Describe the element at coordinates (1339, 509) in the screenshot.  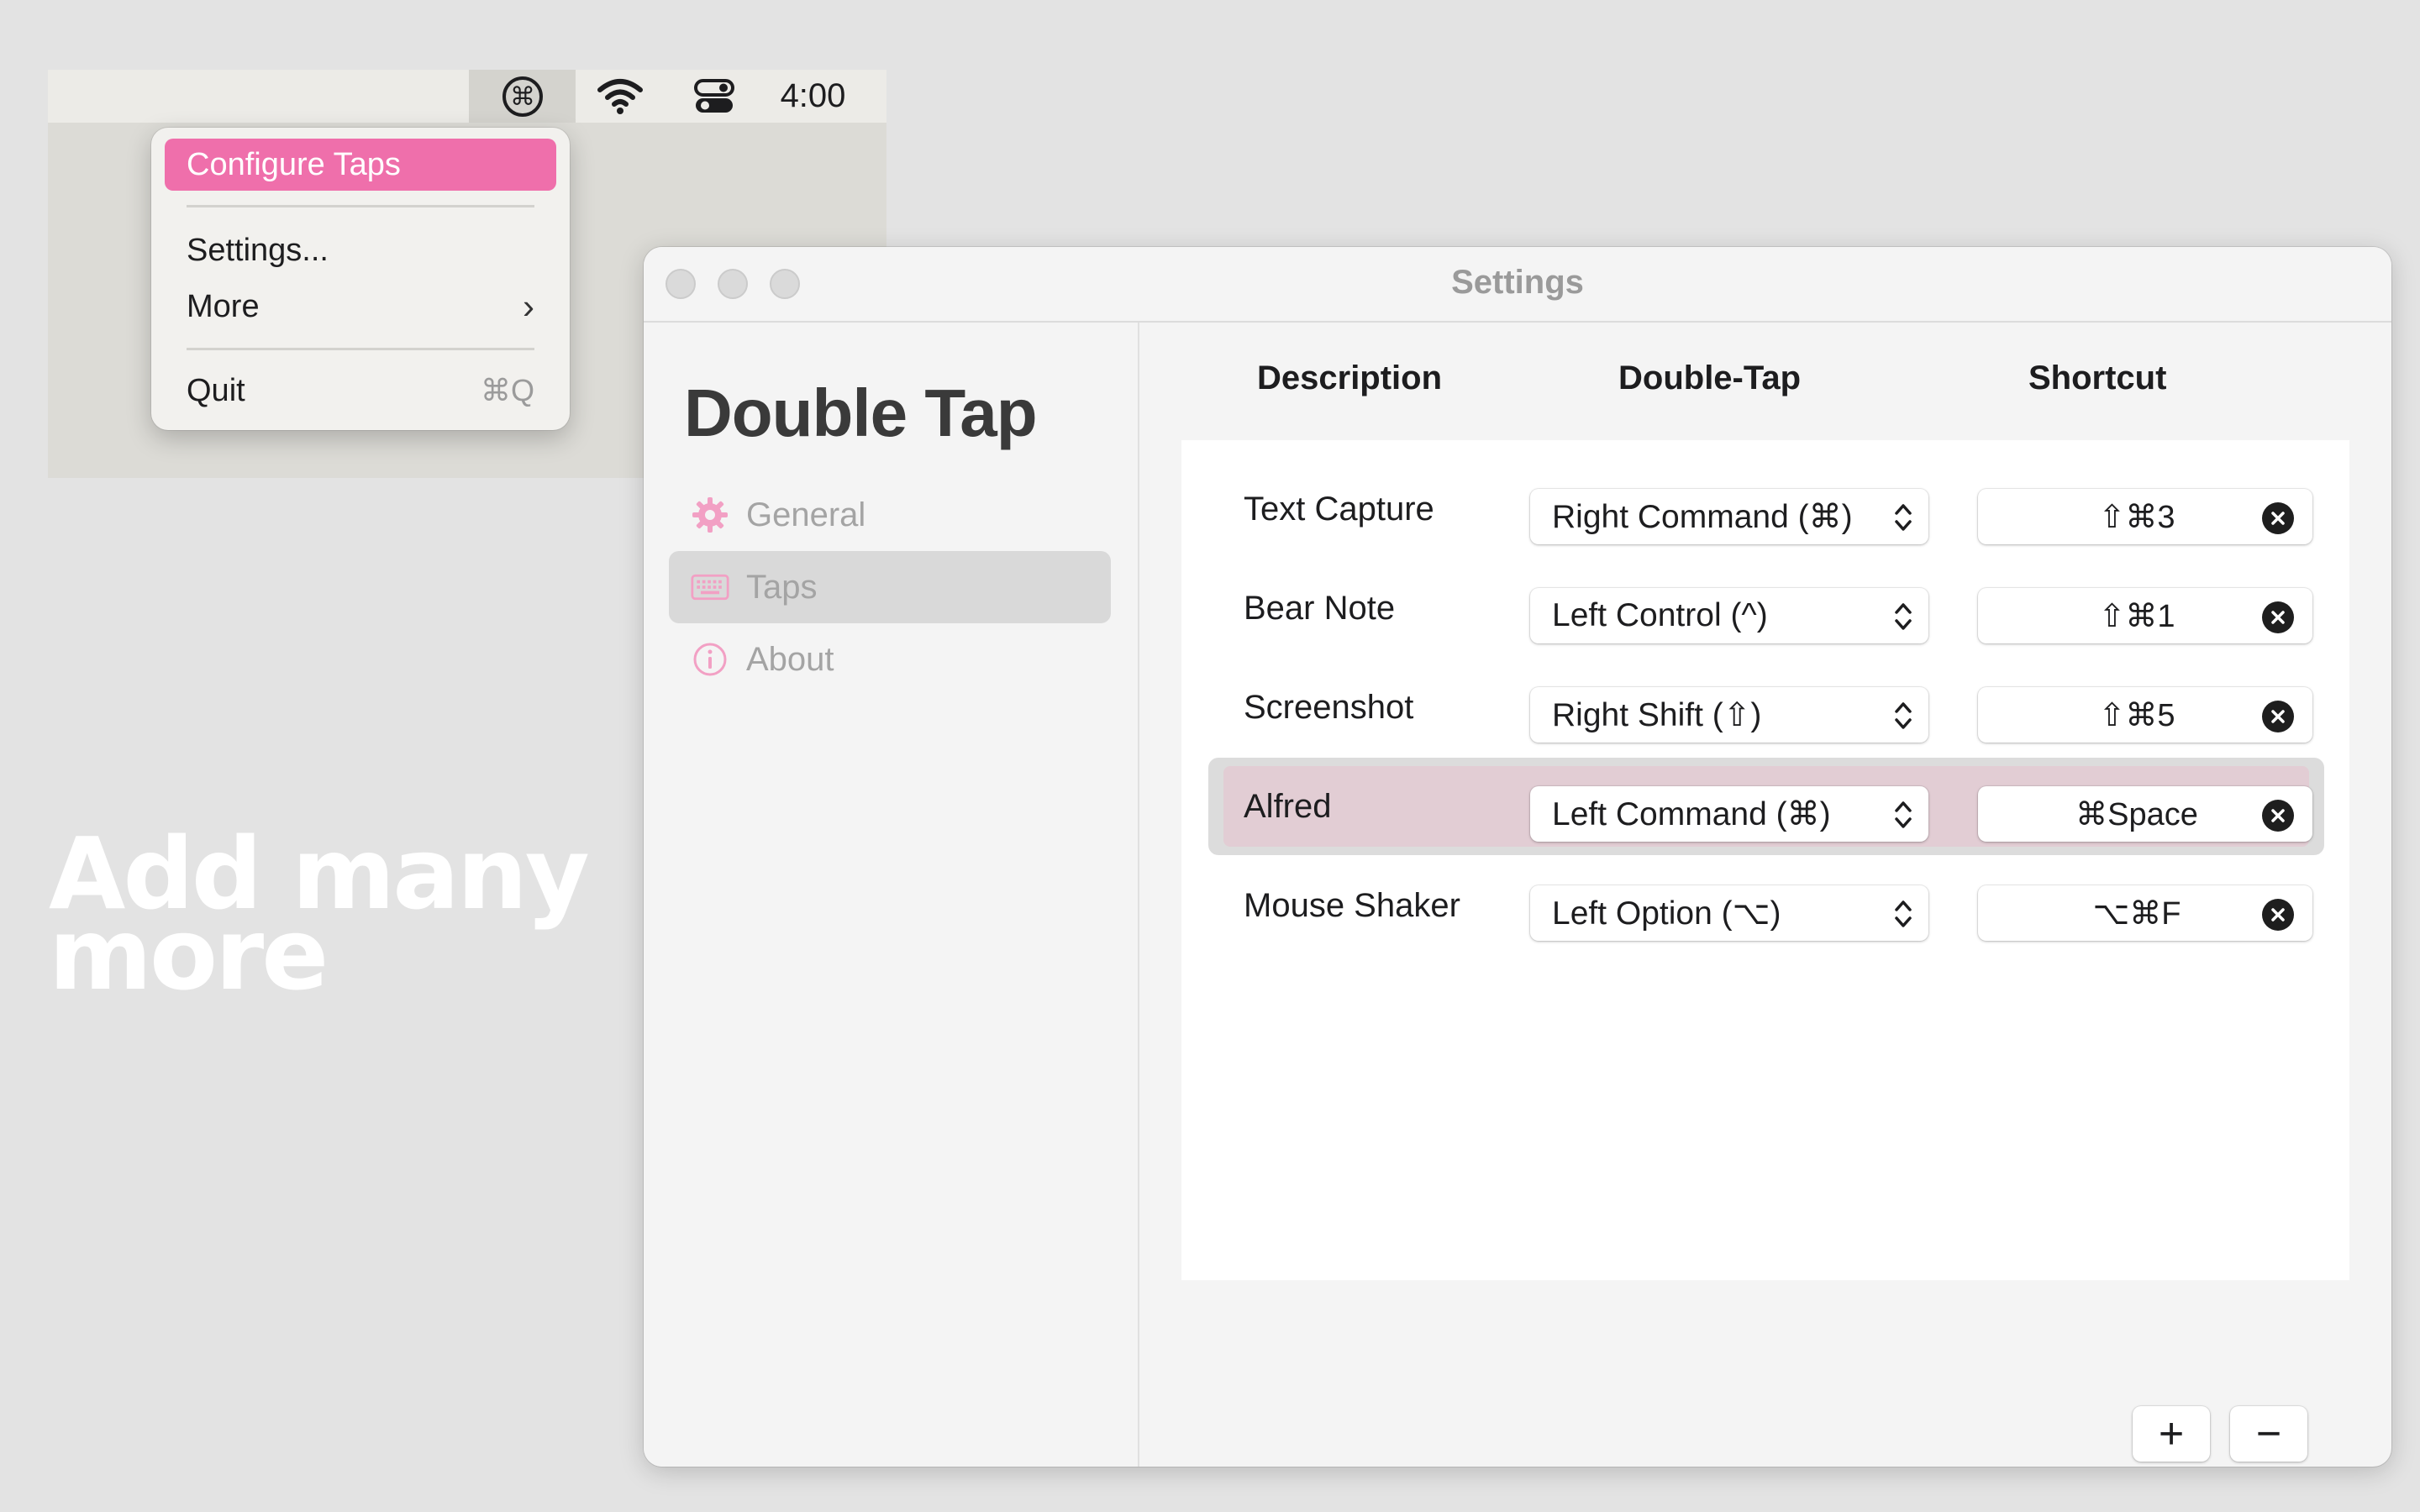
I see `row-description: Text Capture` at that location.